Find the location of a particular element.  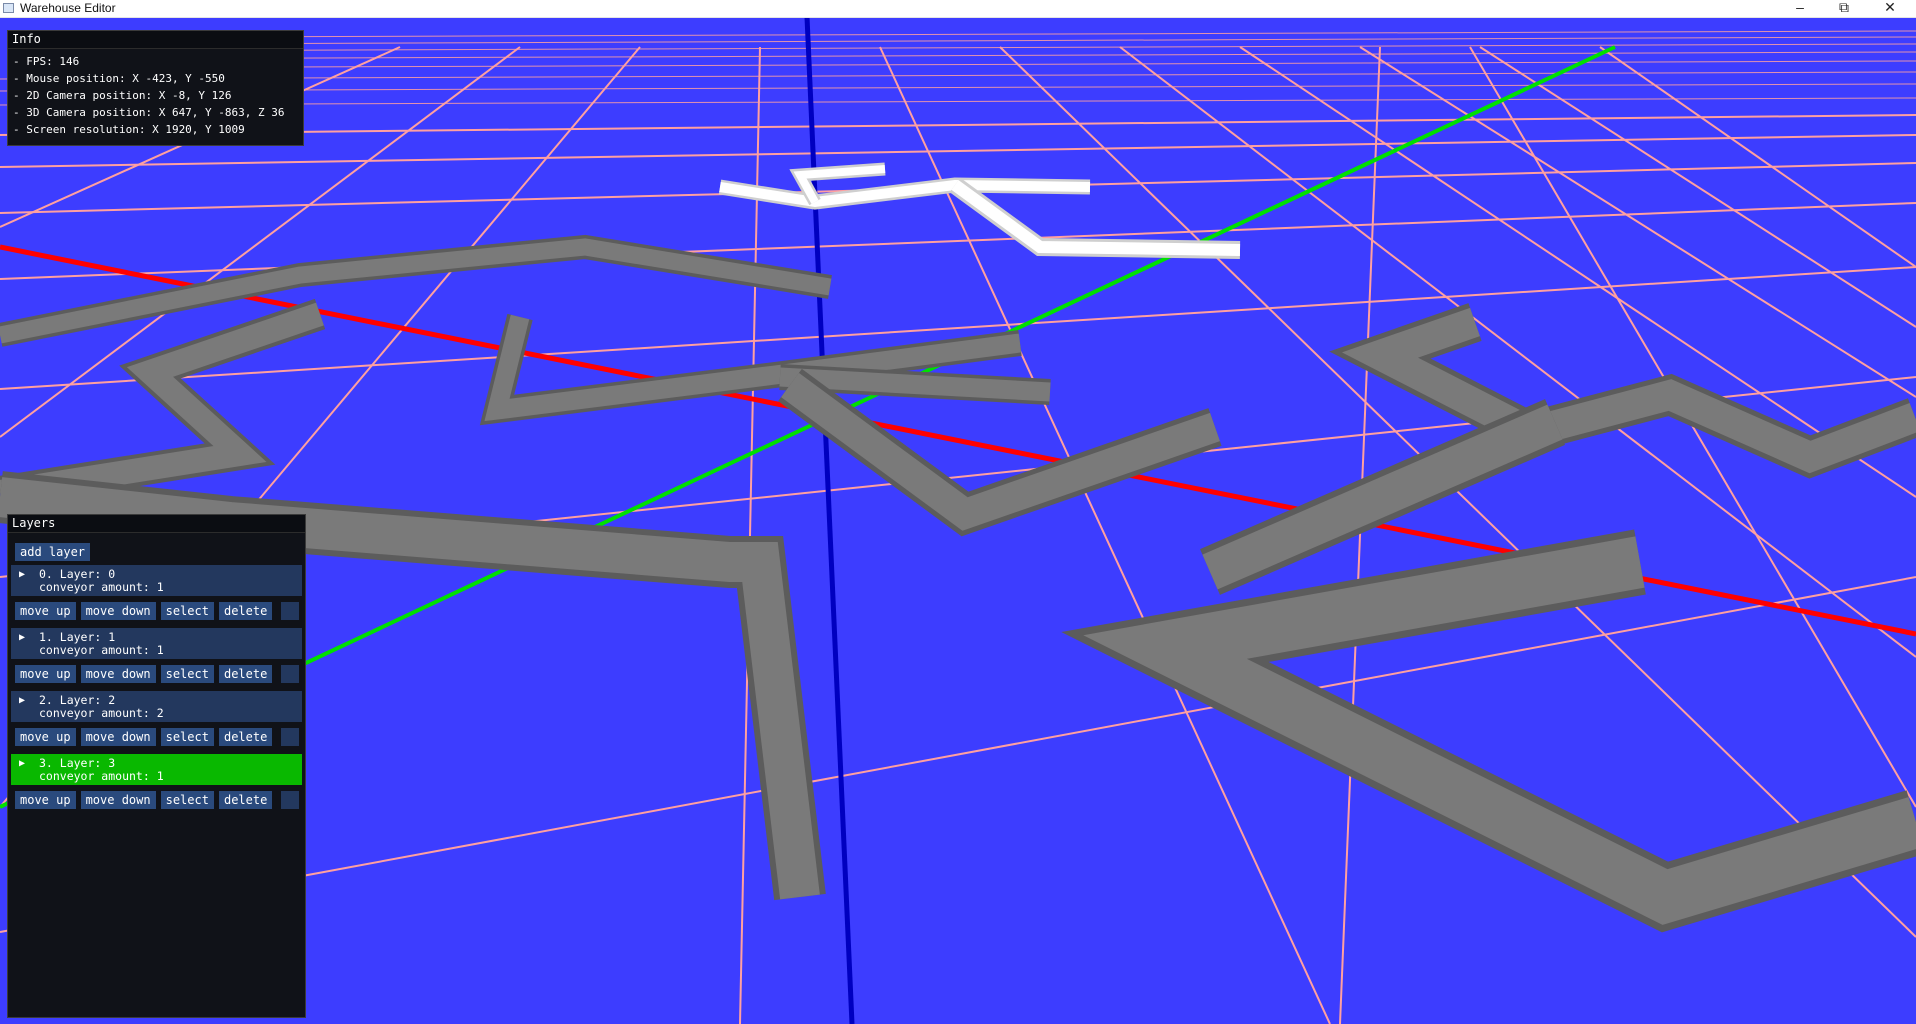

layer-item-0: ▶ 0. Layer: 0 conveyor amount: 1 is located at coordinates (156, 580).